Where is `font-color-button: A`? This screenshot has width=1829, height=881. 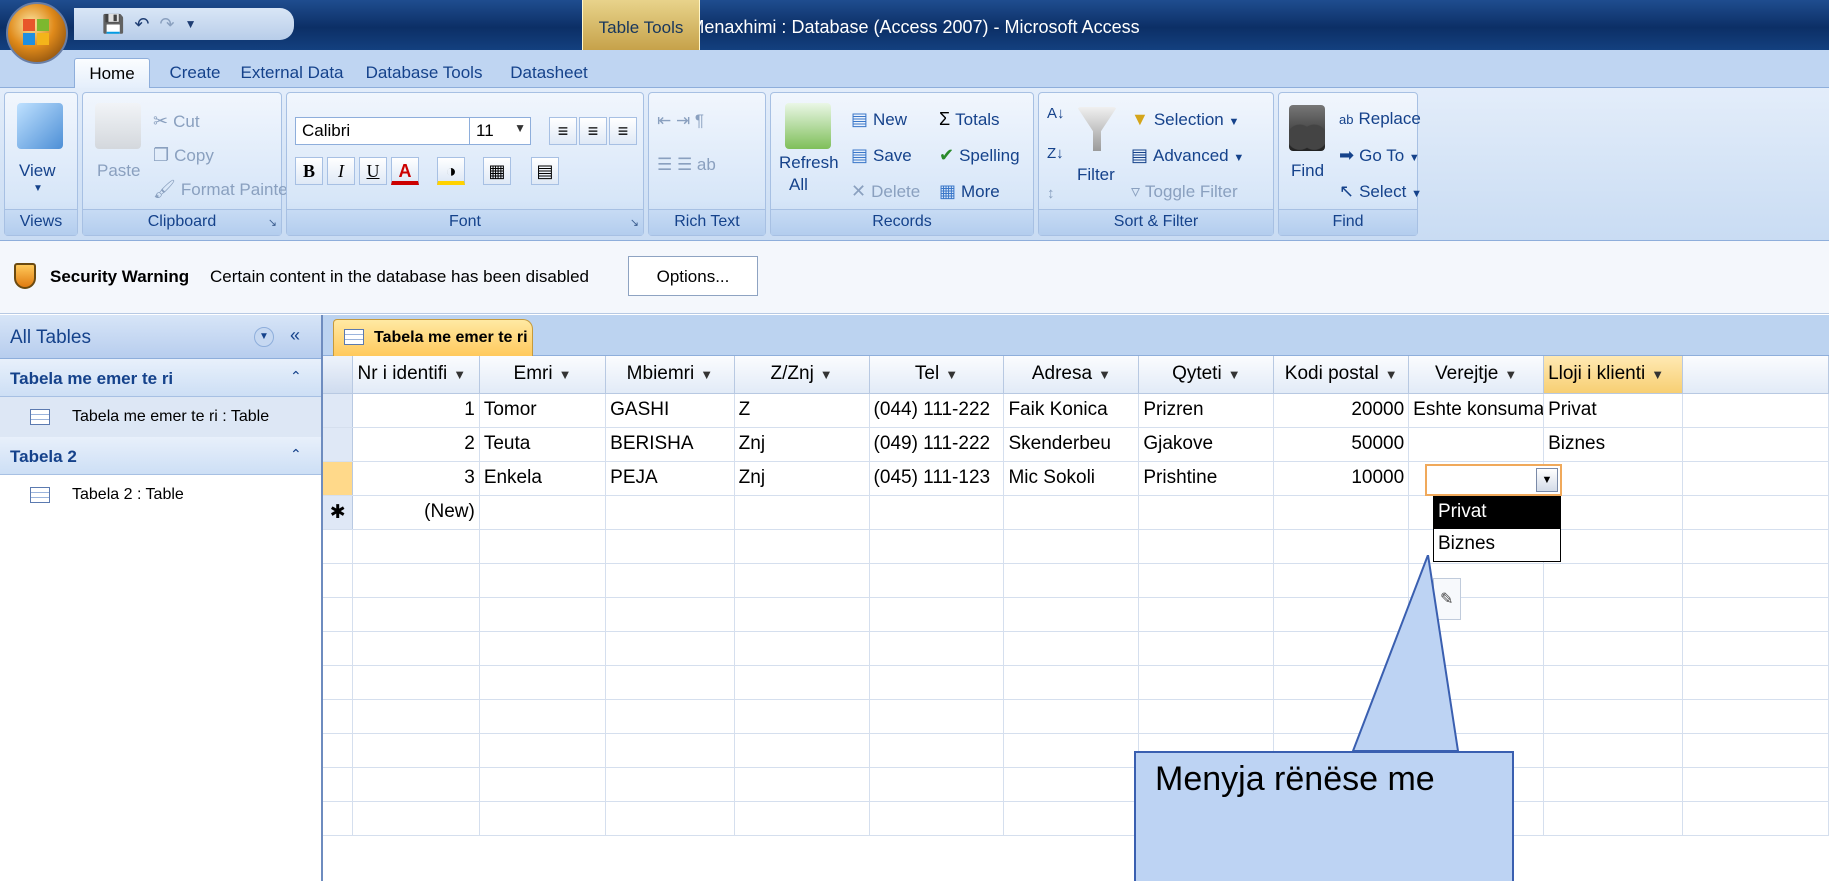 font-color-button: A is located at coordinates (405, 171).